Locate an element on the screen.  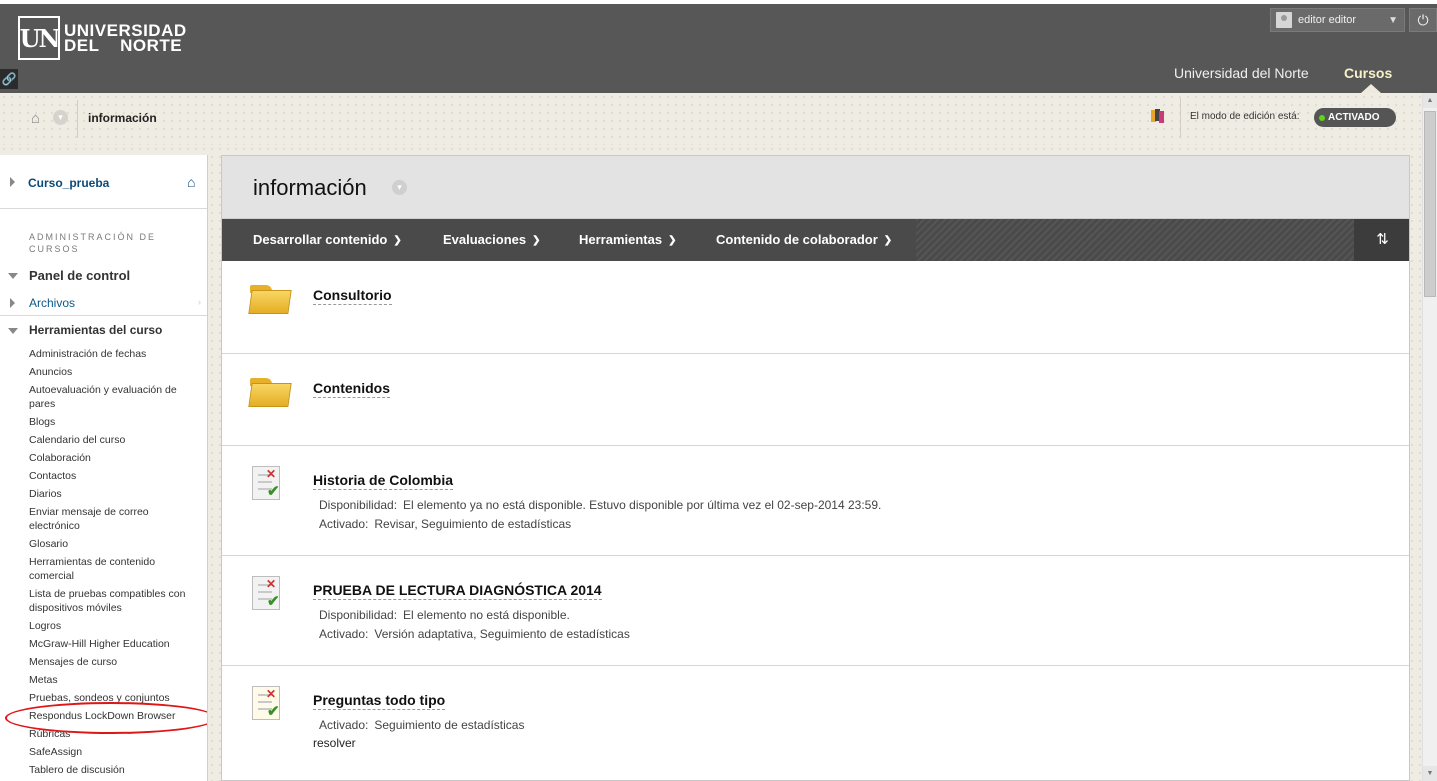
item-title: Contenidos is located at coordinates (351, 389).